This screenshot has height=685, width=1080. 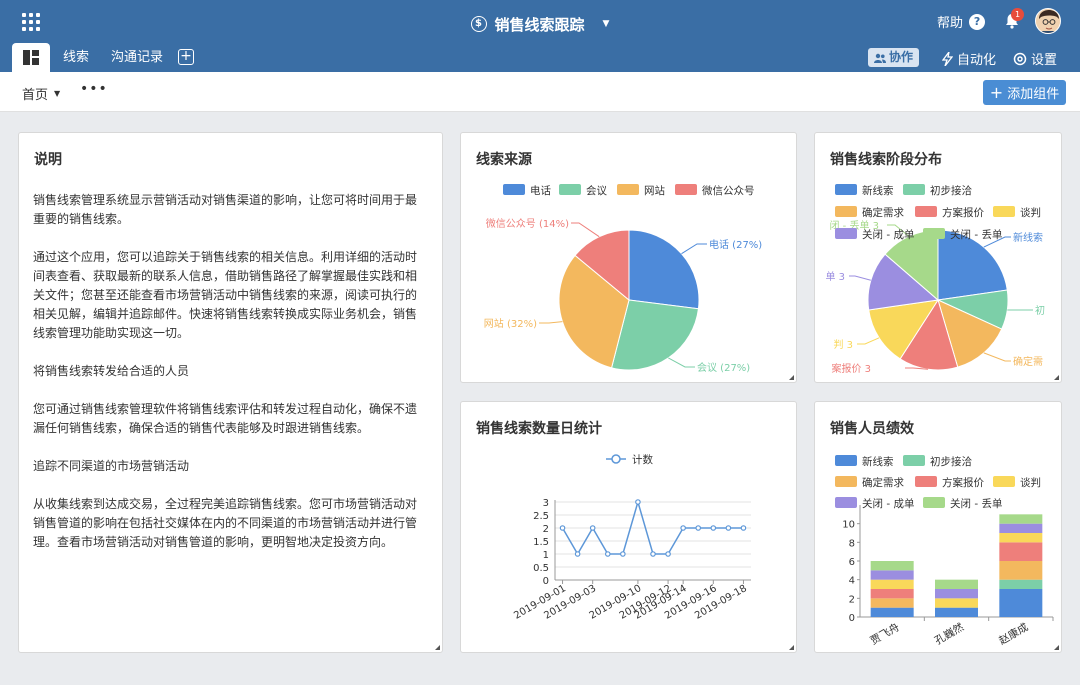 I want to click on stage-slice-label: 确定需, so click(x=1028, y=361).